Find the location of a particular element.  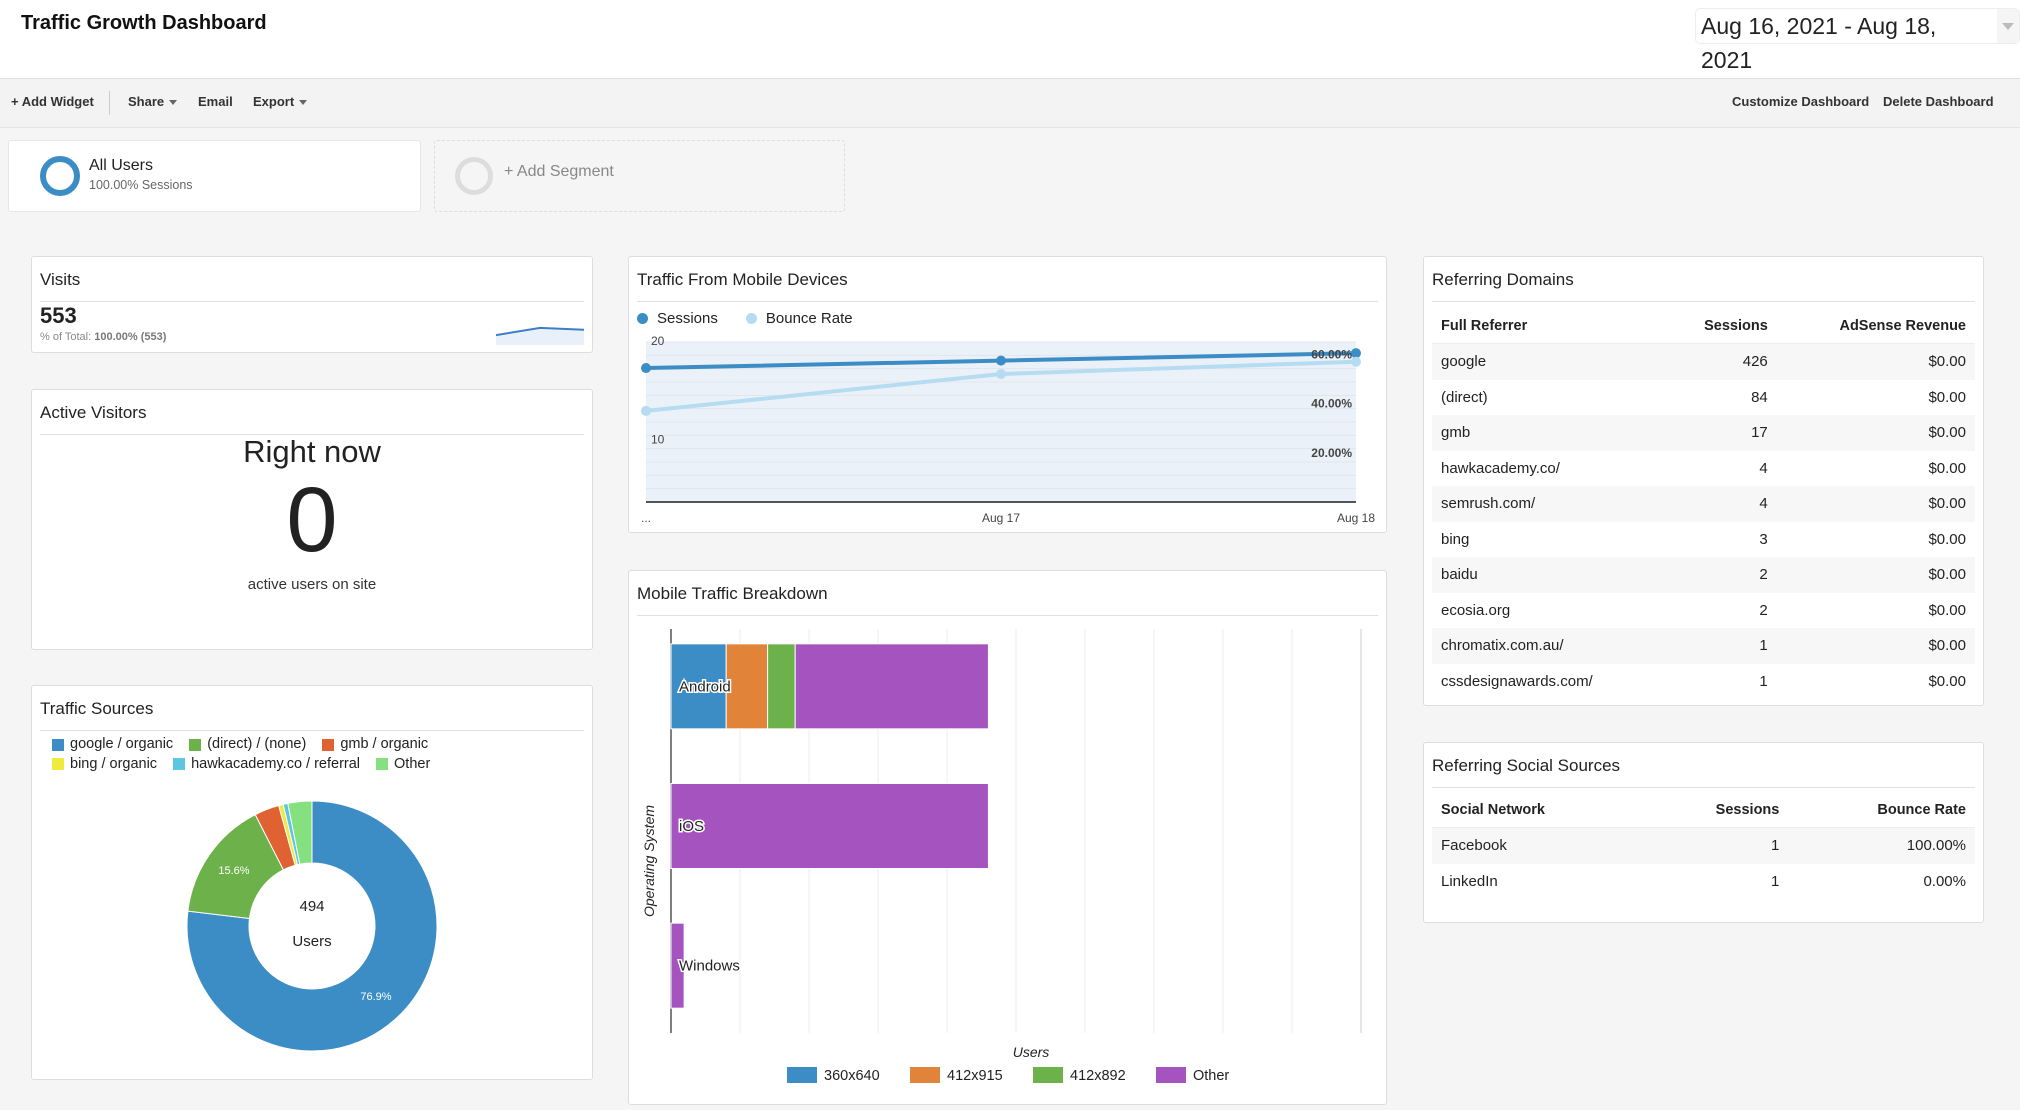

left-axis-tick: 20 is located at coordinates (658, 341).